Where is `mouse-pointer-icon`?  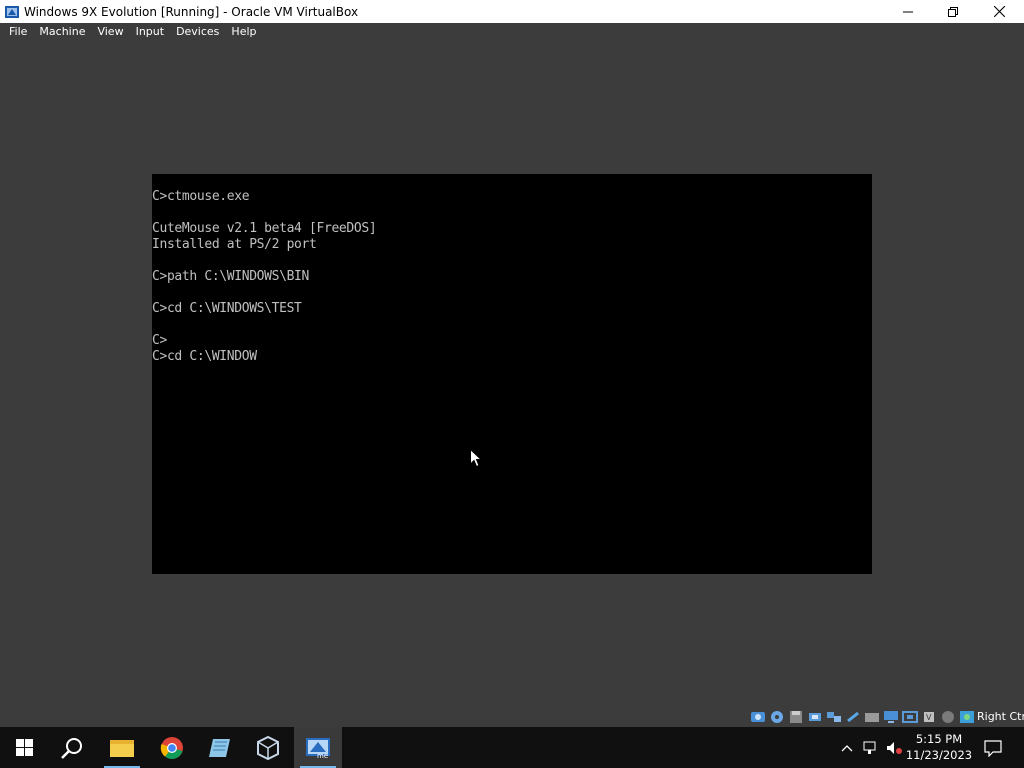 mouse-pointer-icon is located at coordinates (476, 458).